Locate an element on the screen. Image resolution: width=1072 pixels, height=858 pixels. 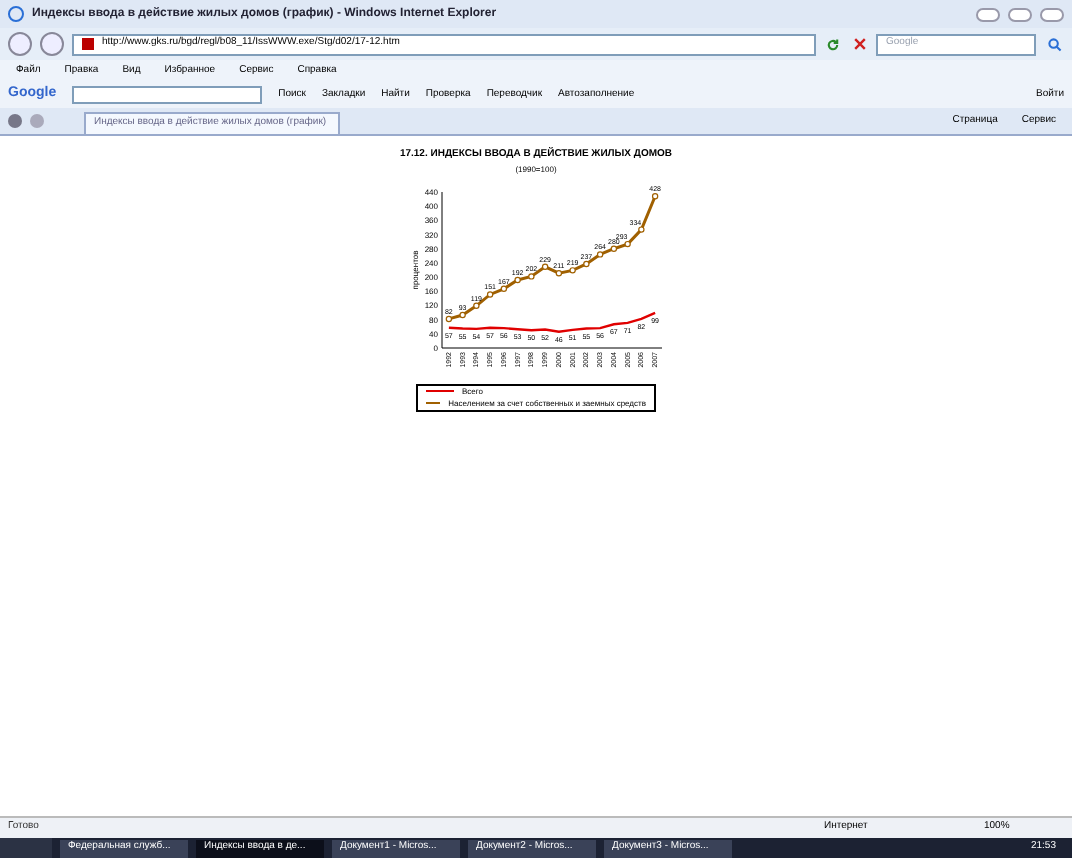
start-button is located at coordinates (26, 848).